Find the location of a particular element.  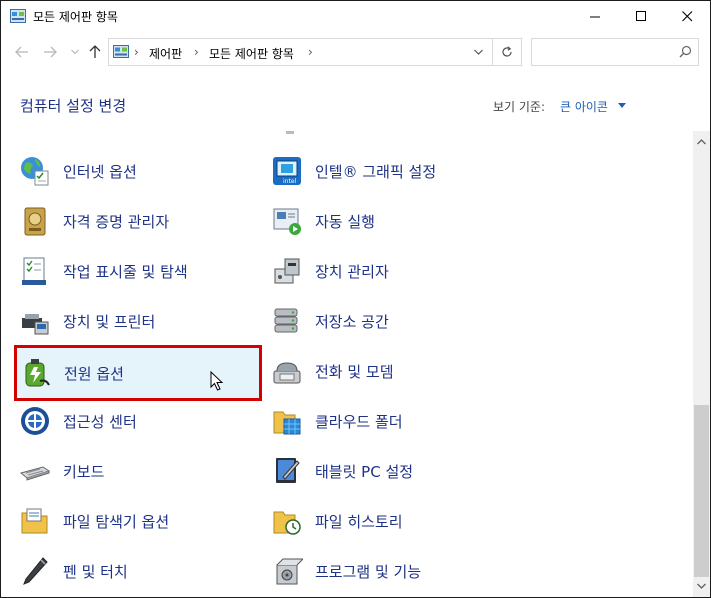

item-label: 장치 관리자 is located at coordinates (352, 271).